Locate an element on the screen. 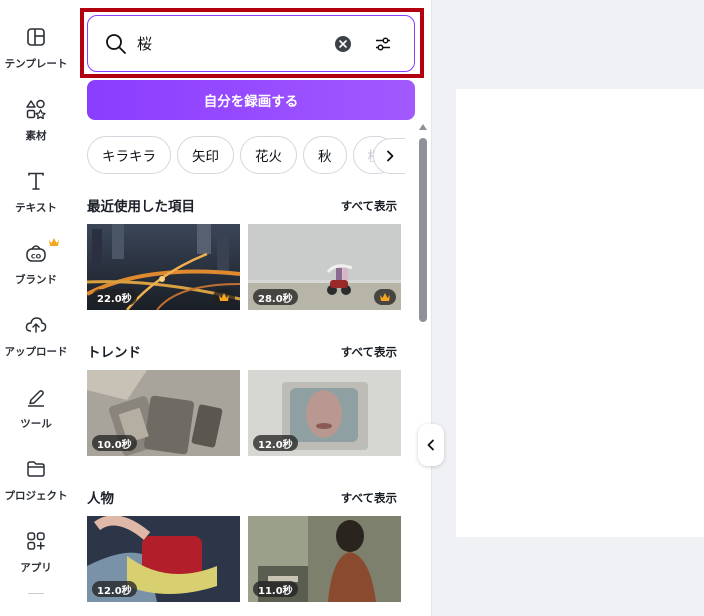 Image resolution: width=704 pixels, height=616 pixels. see-all-trend-link: すべて表示 is located at coordinates (369, 352).